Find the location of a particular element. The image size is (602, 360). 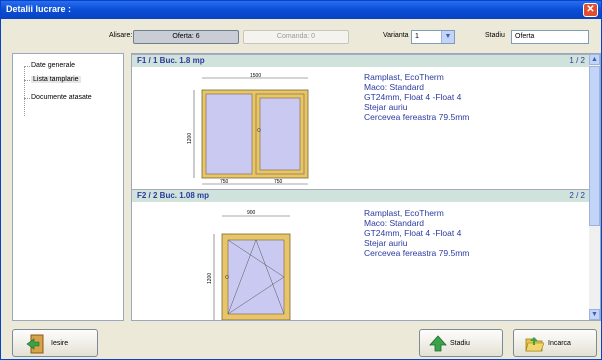

item-title: F1 / 1 Buc. 1.8 mp is located at coordinates (171, 60).